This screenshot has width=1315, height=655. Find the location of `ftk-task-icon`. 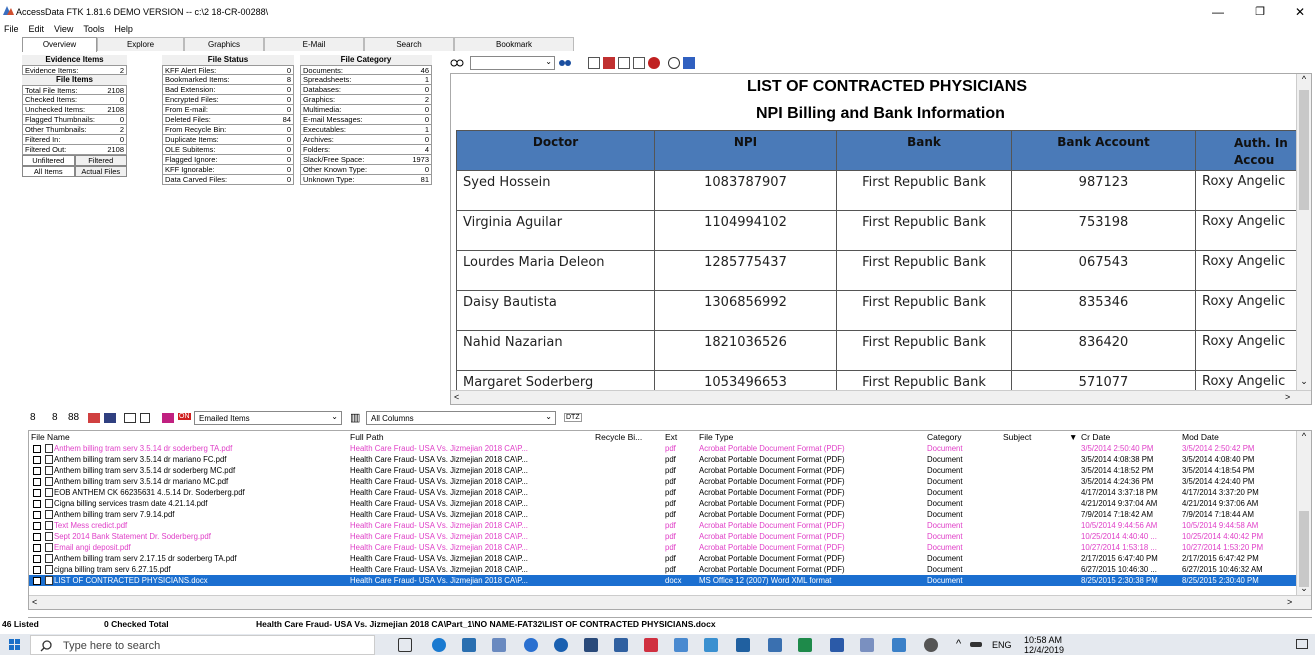

ftk-task-icon is located at coordinates (867, 645).